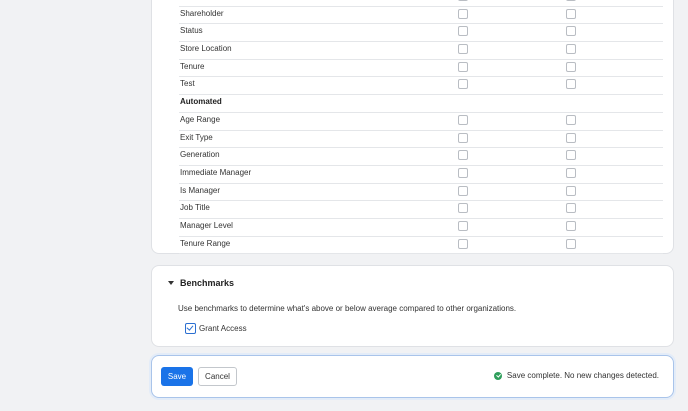 The width and height of the screenshot is (688, 411). Describe the element at coordinates (200, 155) in the screenshot. I see `field-label: Generation` at that location.